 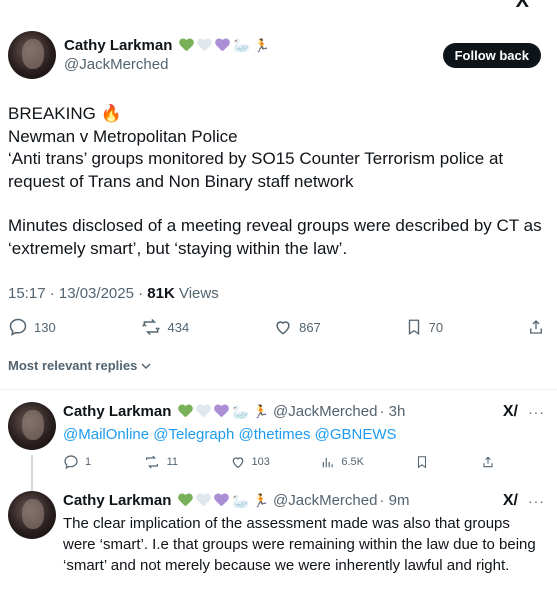 I want to click on view-count: 6.5K, so click(x=352, y=462).